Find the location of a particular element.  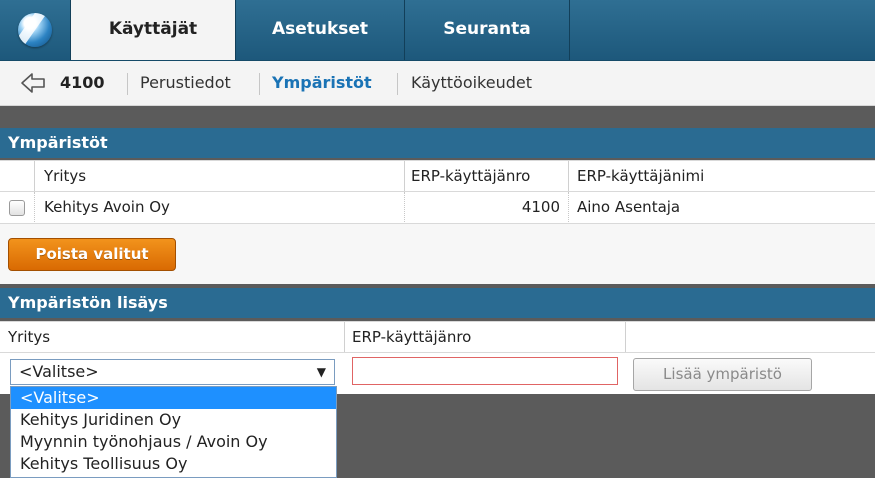

row-erp-name: Aino Asentaja is located at coordinates (629, 207).